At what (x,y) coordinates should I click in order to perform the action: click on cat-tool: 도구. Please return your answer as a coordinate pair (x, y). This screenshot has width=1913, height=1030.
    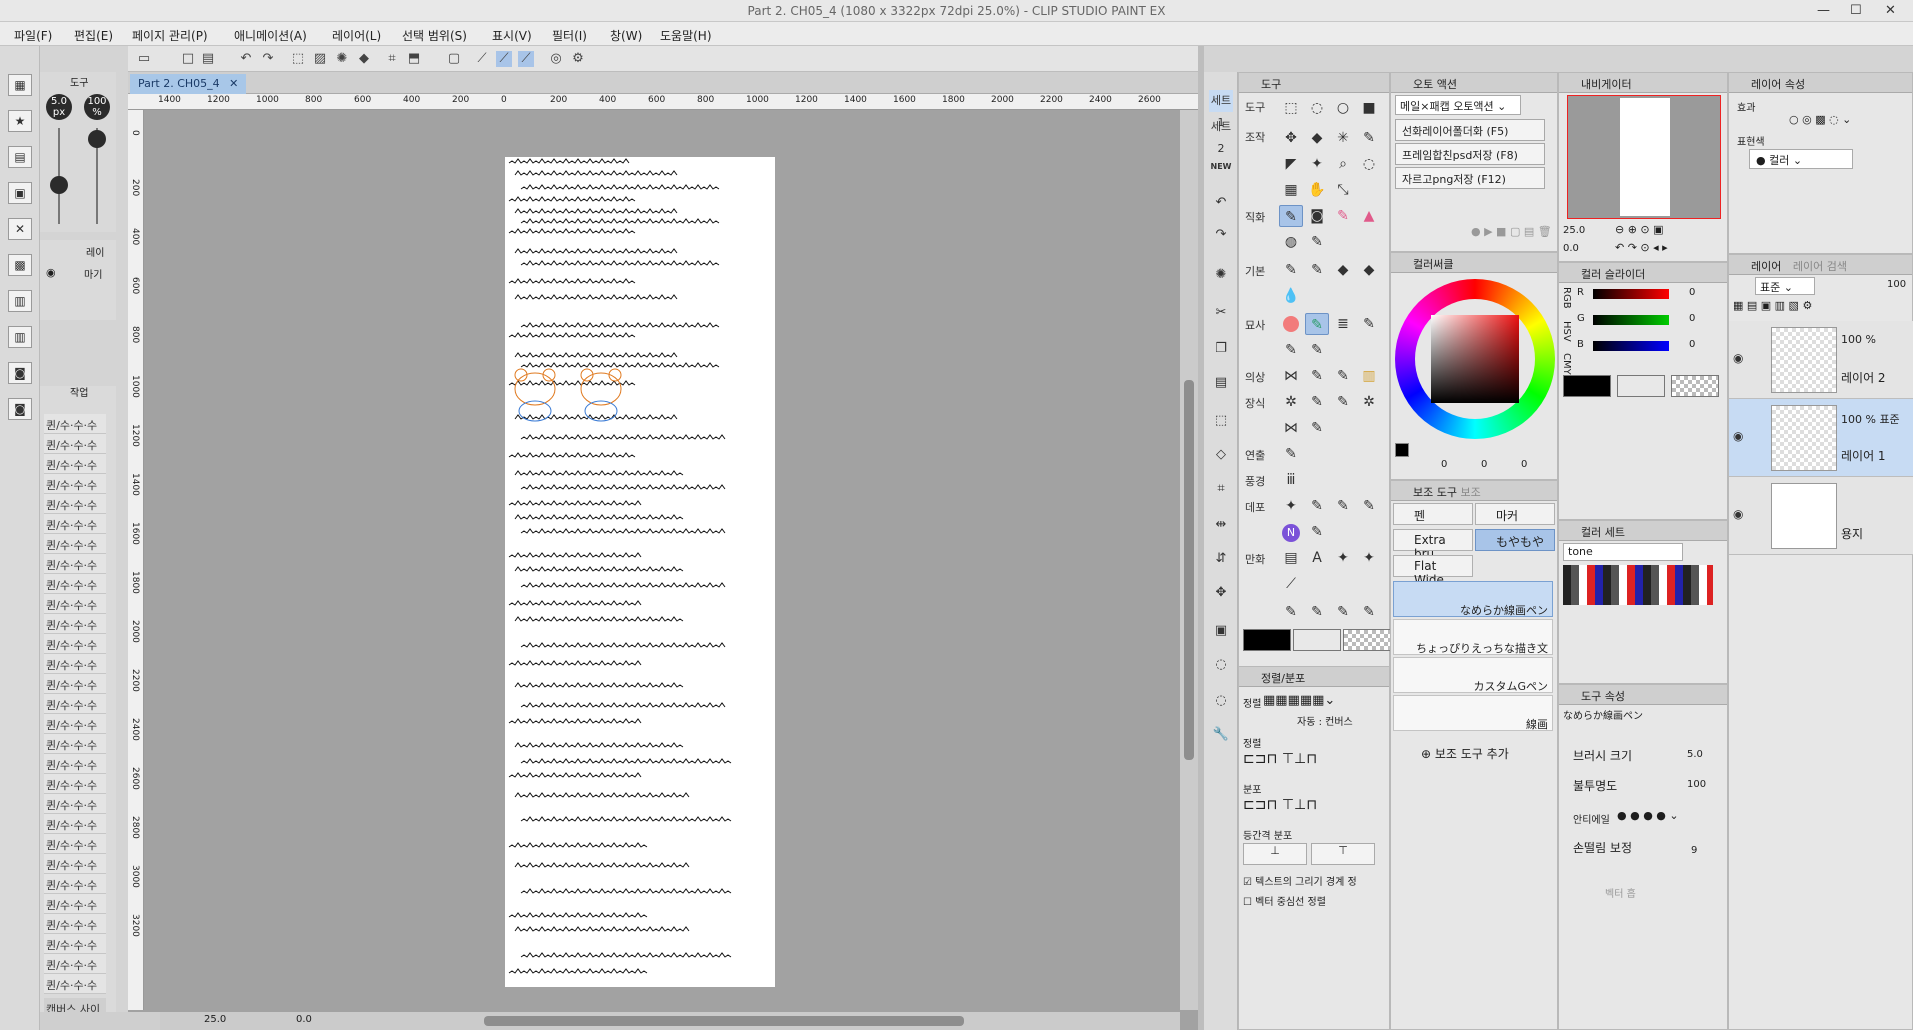
    Looking at the image, I should click on (1258, 107).